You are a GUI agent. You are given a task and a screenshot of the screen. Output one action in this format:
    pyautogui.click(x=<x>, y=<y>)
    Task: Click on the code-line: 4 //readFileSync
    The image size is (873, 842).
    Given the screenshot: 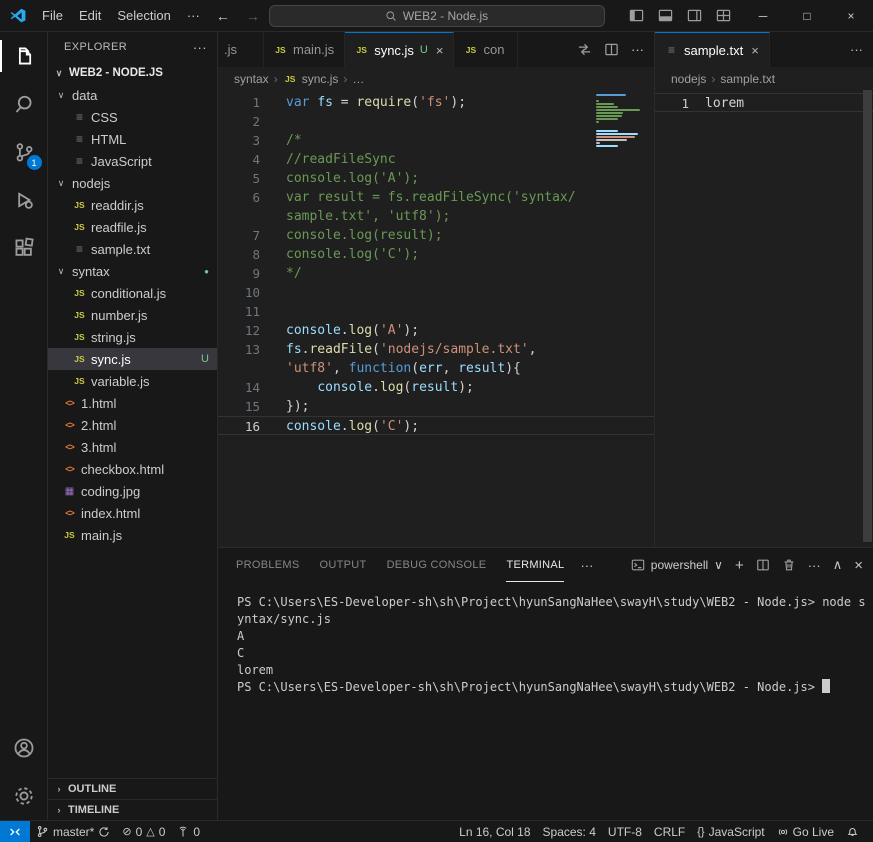 What is the action you would take?
    pyautogui.click(x=436, y=159)
    